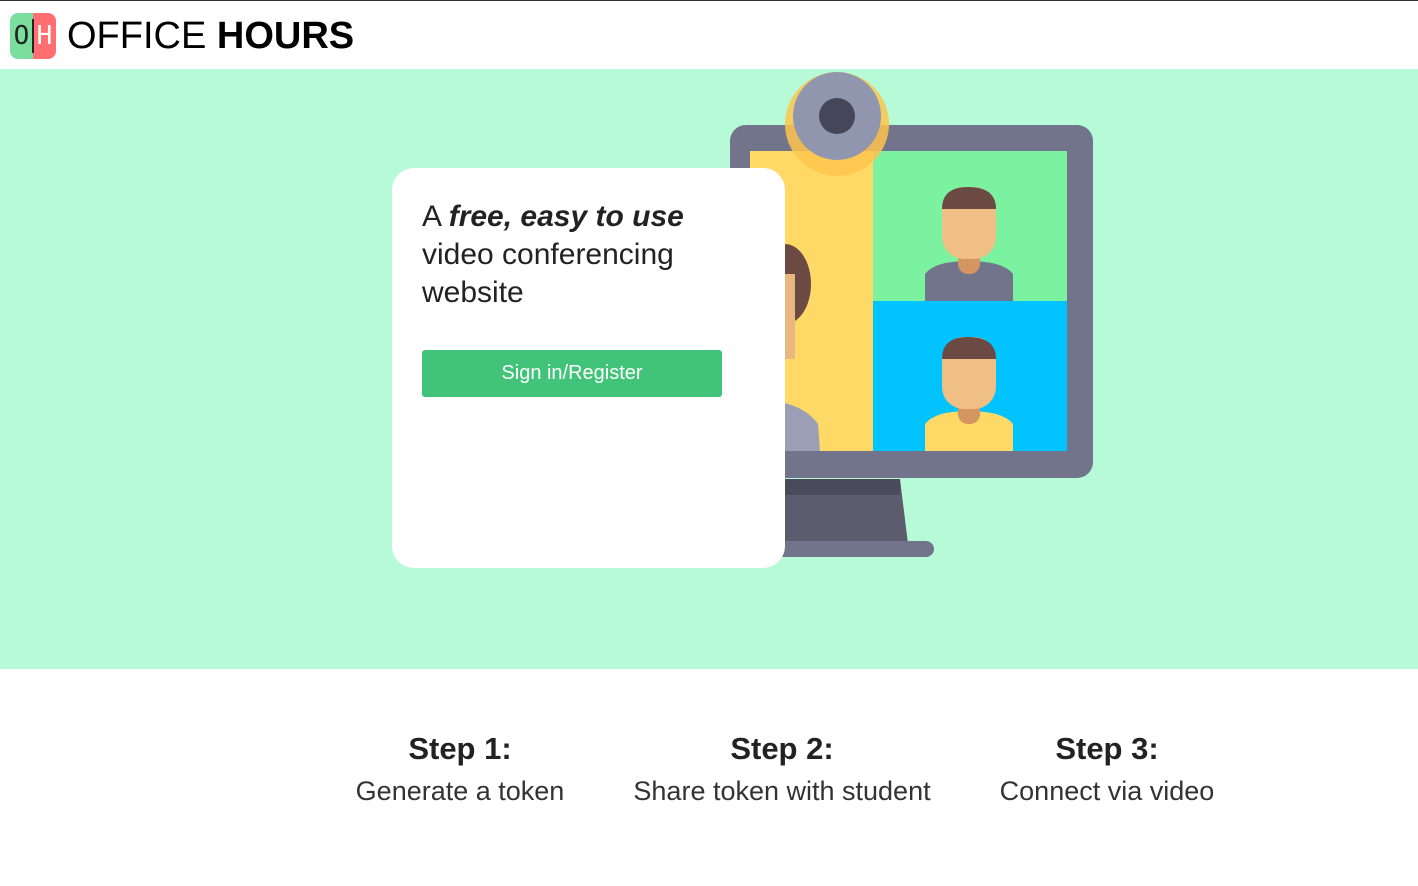  I want to click on logo-letter-h: H, so click(44, 36).